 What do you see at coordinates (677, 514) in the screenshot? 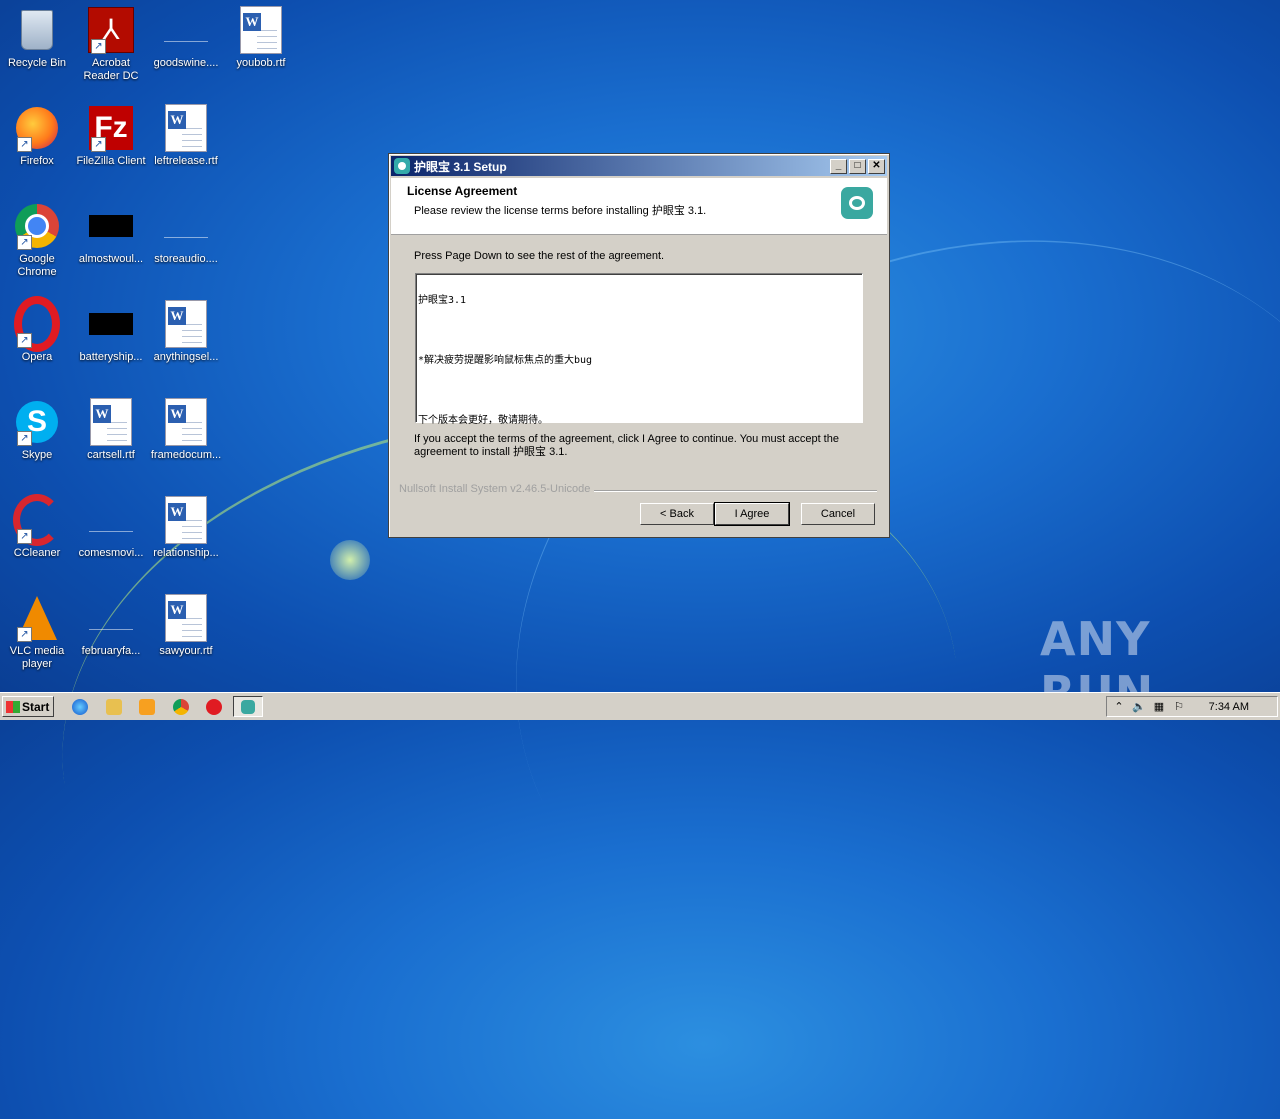
I see `back-button: < Back` at bounding box center [677, 514].